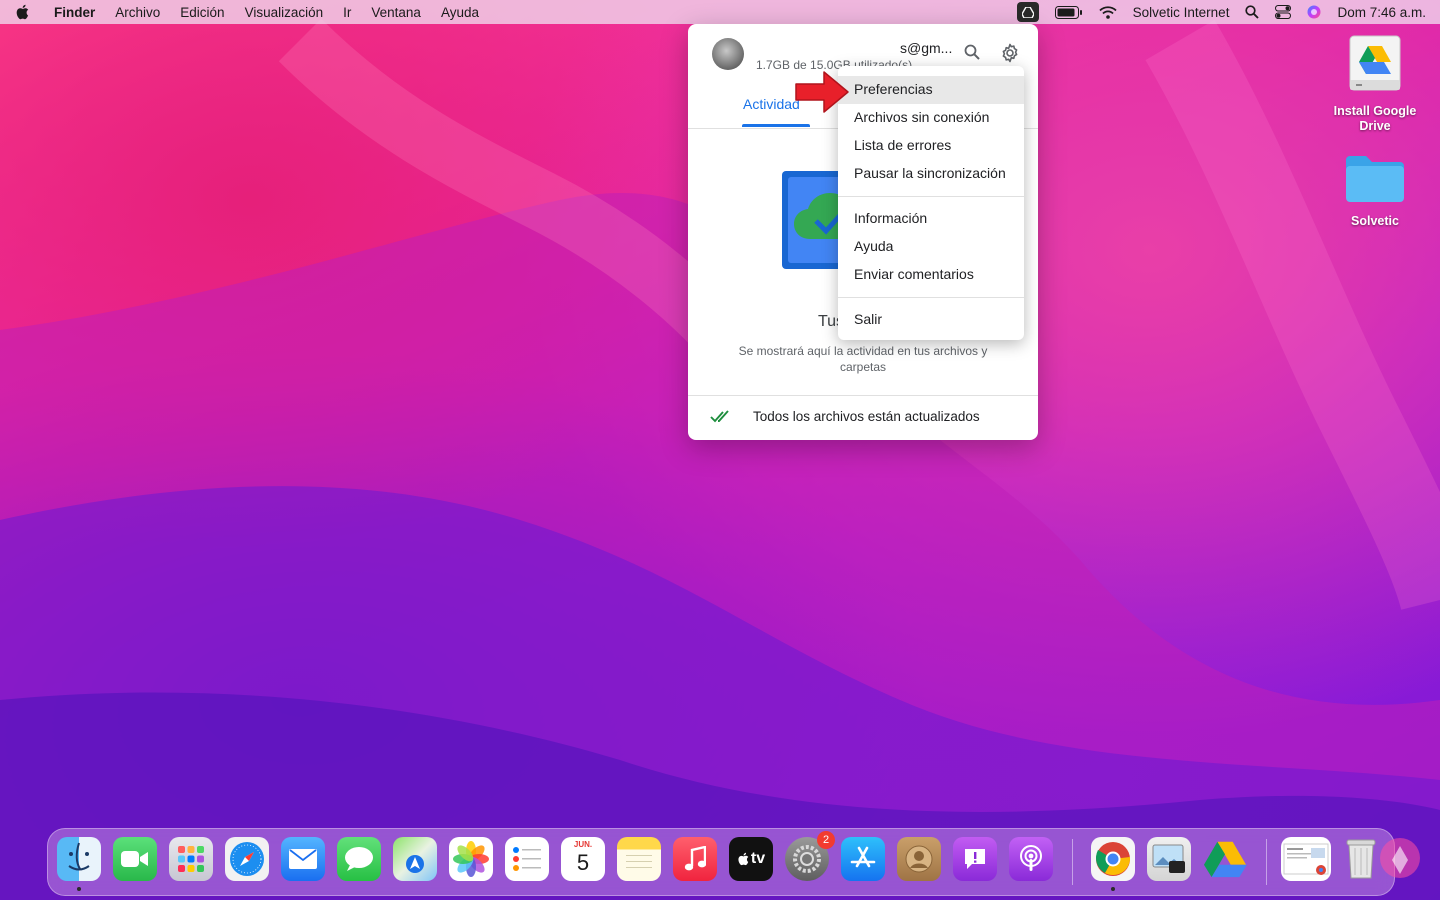 This screenshot has width=1440, height=900. What do you see at coordinates (931, 174) in the screenshot?
I see `menu-item-pausar-sincronizacion: Pausar la sincronización` at bounding box center [931, 174].